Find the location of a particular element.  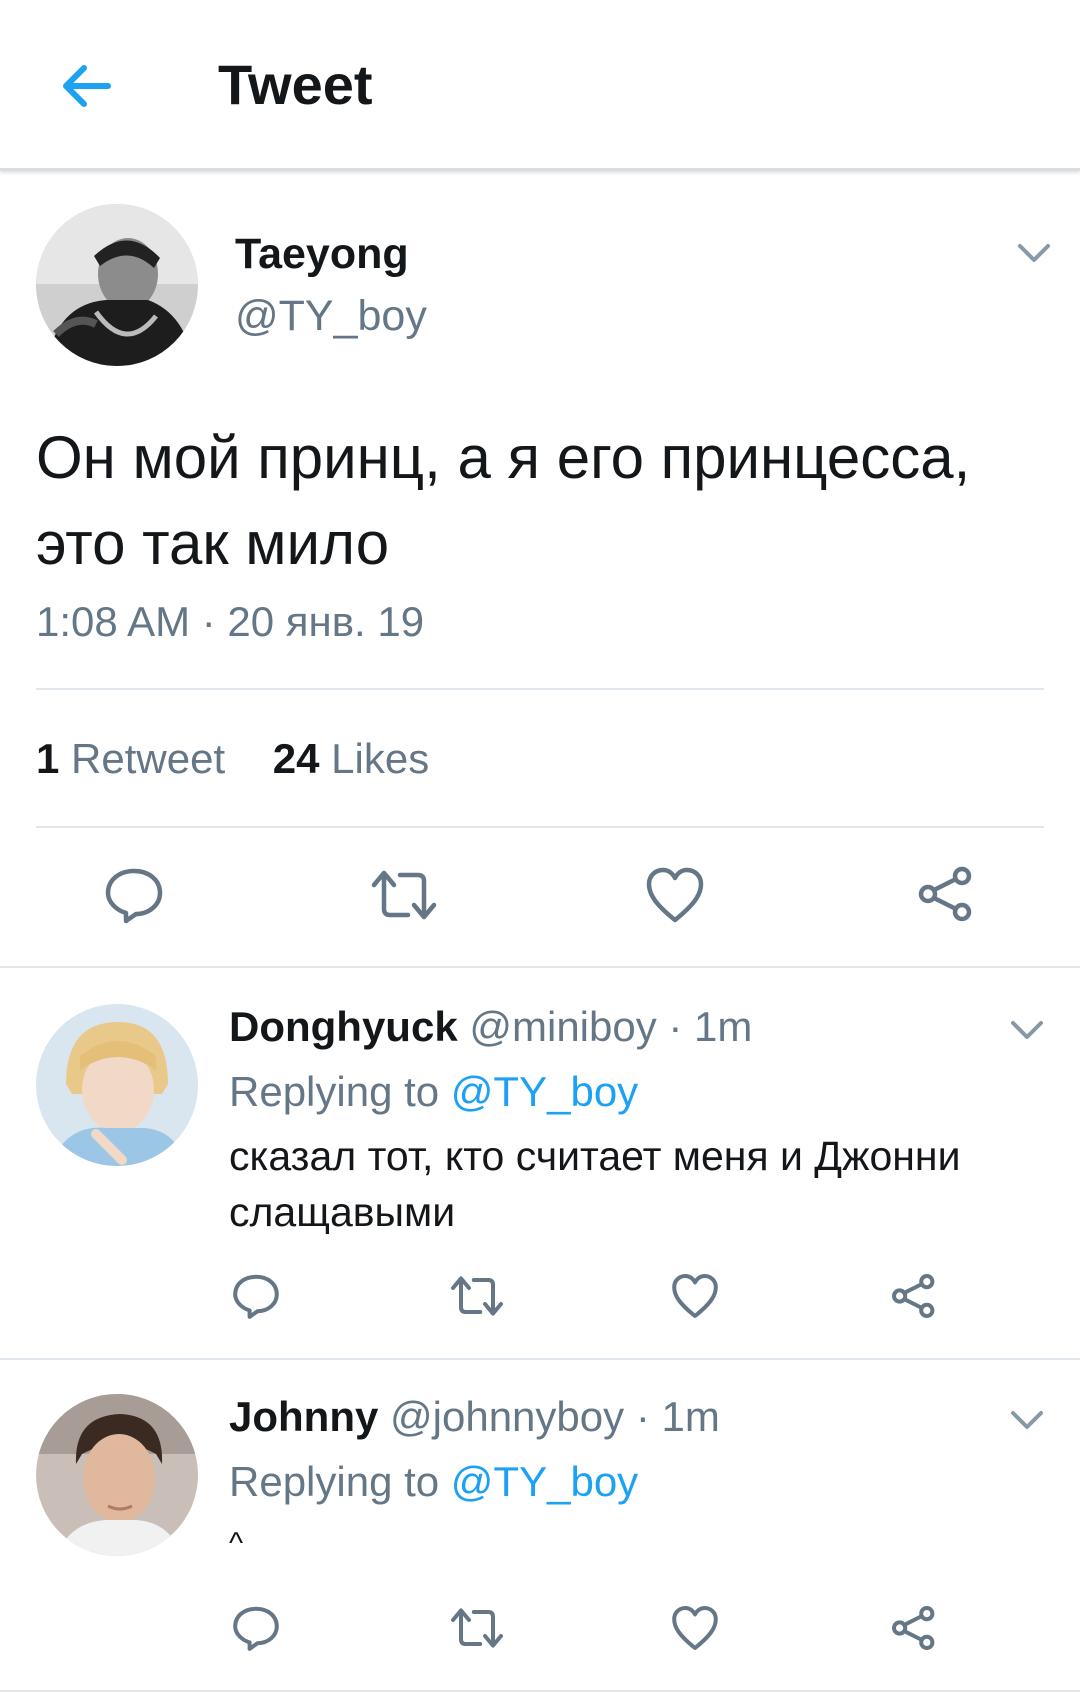

author-name: Taeyong is located at coordinates (322, 254).